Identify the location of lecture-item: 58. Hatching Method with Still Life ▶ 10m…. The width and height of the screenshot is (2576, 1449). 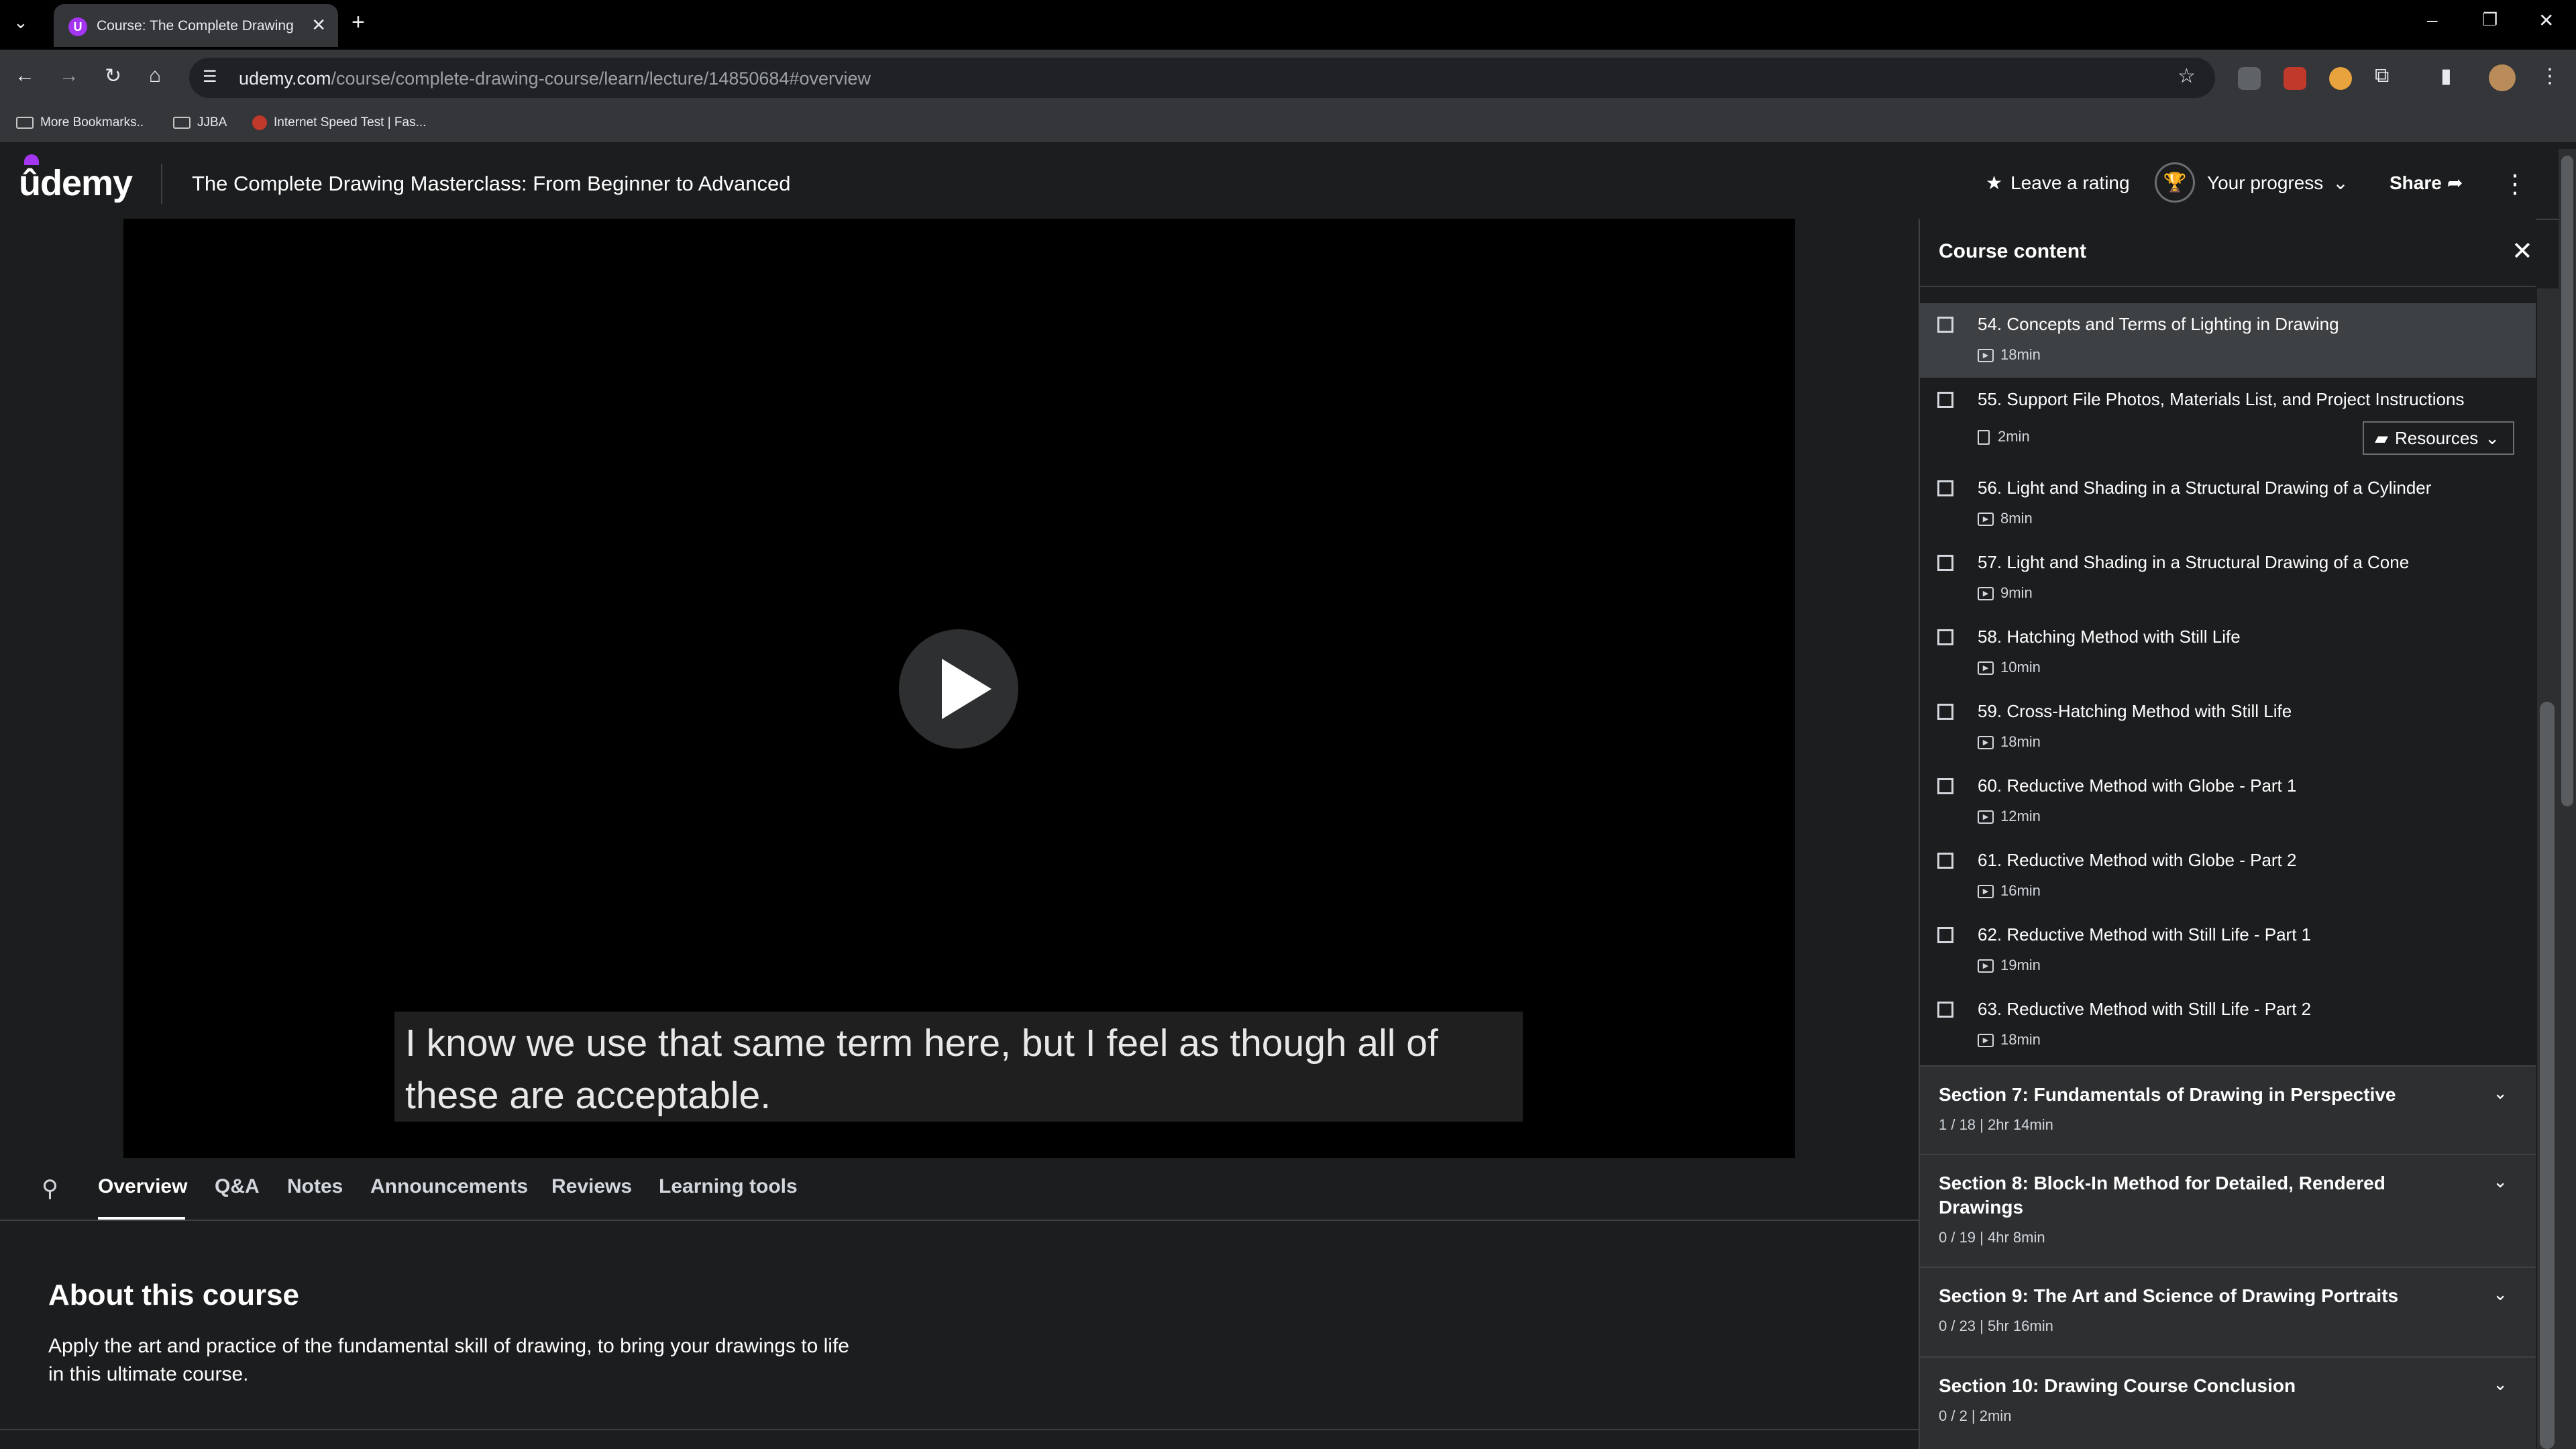
(2228, 653).